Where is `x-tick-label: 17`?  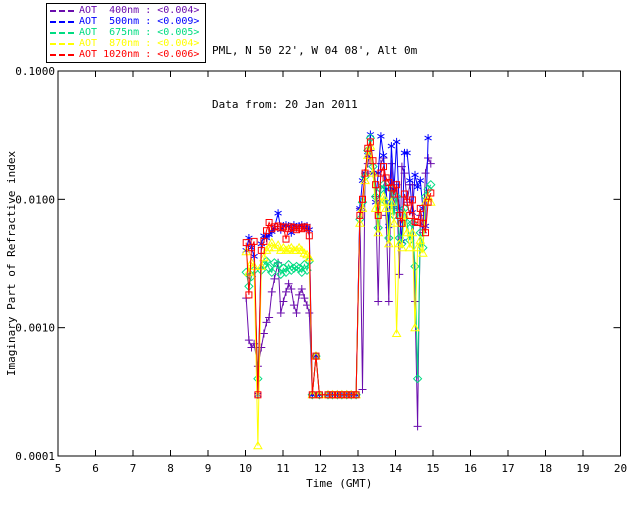
x-tick-label: 17 is located at coordinates (507, 468).